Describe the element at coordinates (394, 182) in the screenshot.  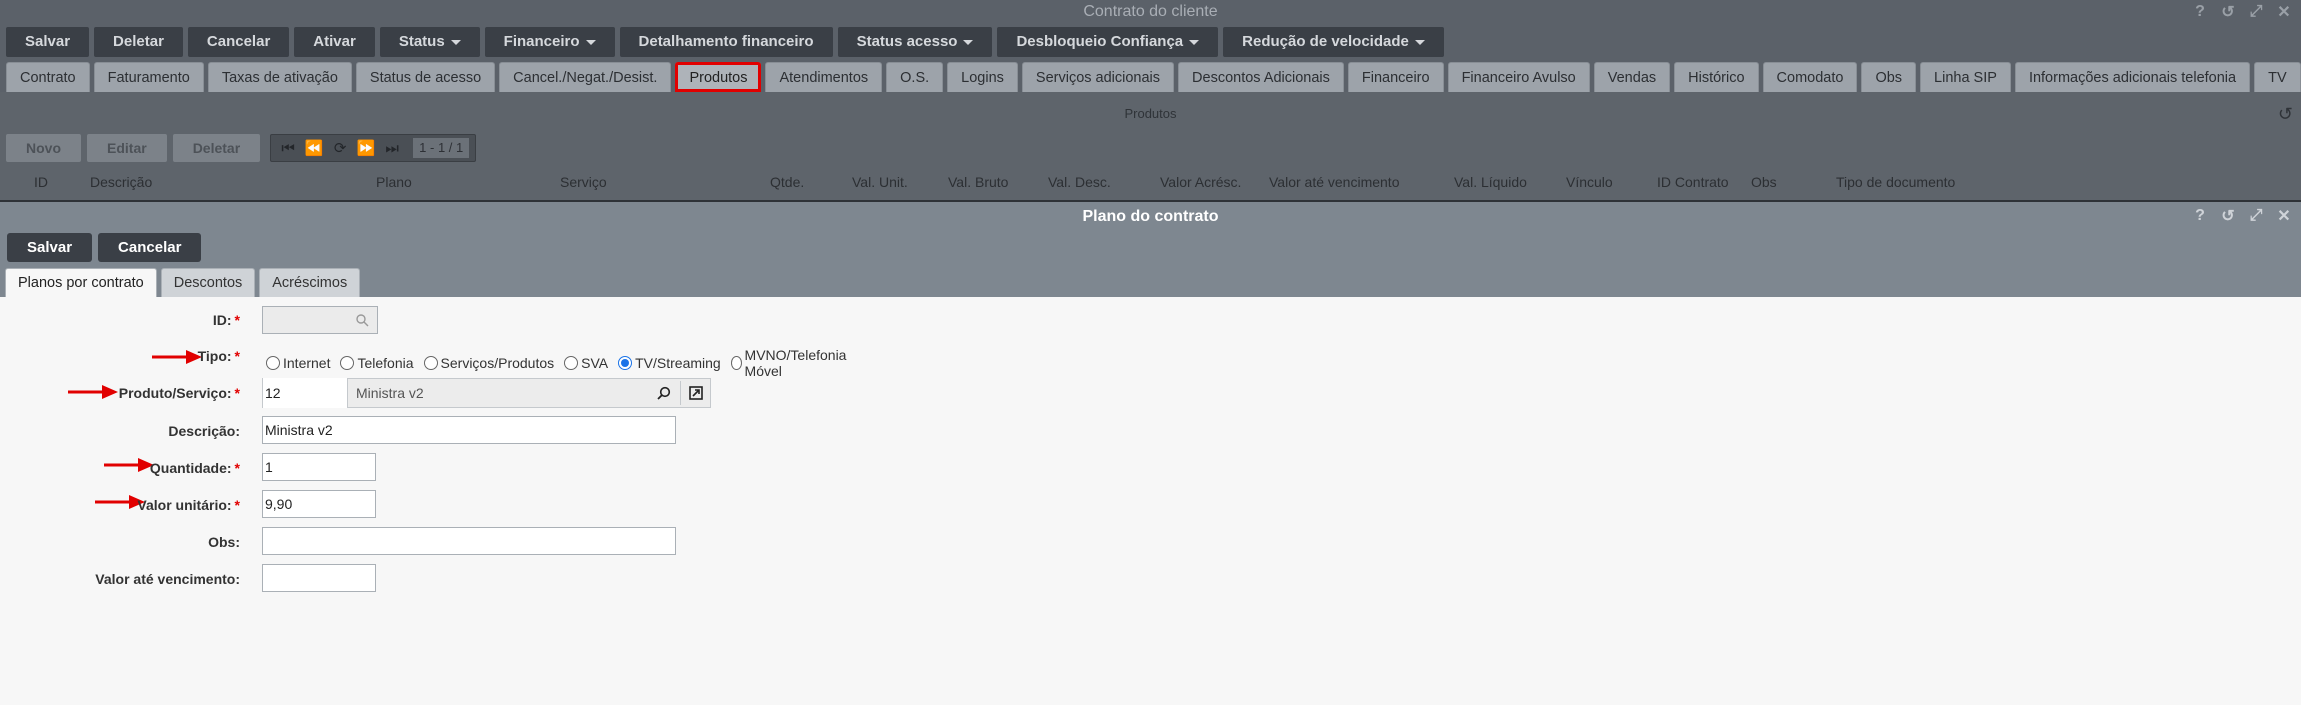
I see `column-header-plano: Plano` at that location.